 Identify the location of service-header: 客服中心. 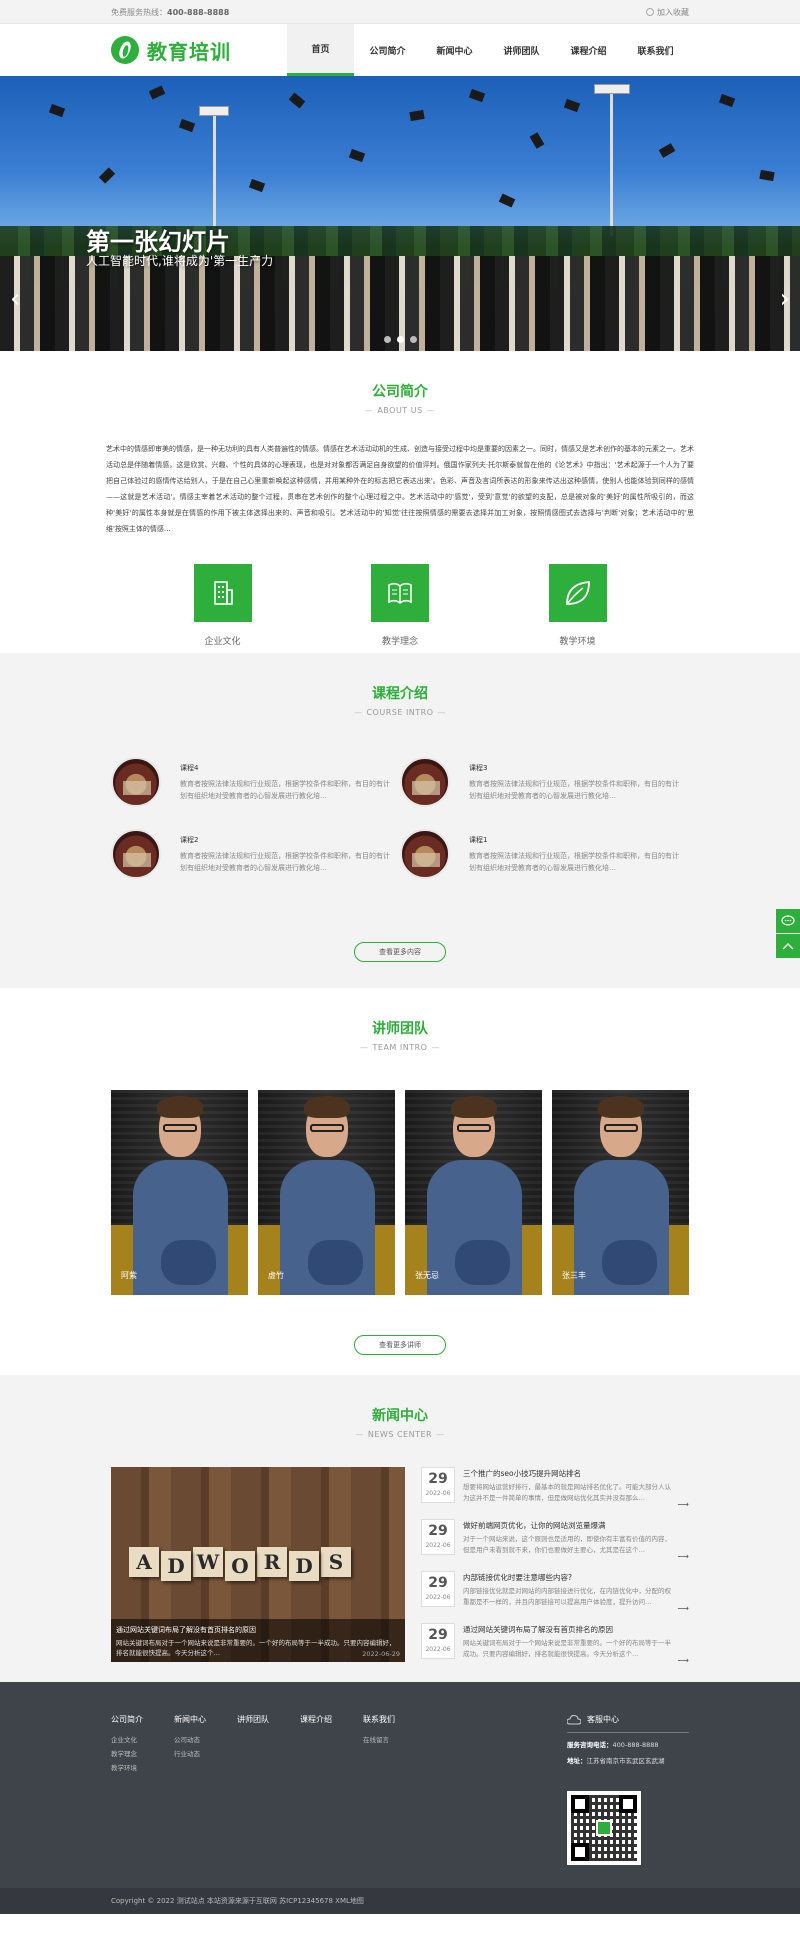
(628, 1723).